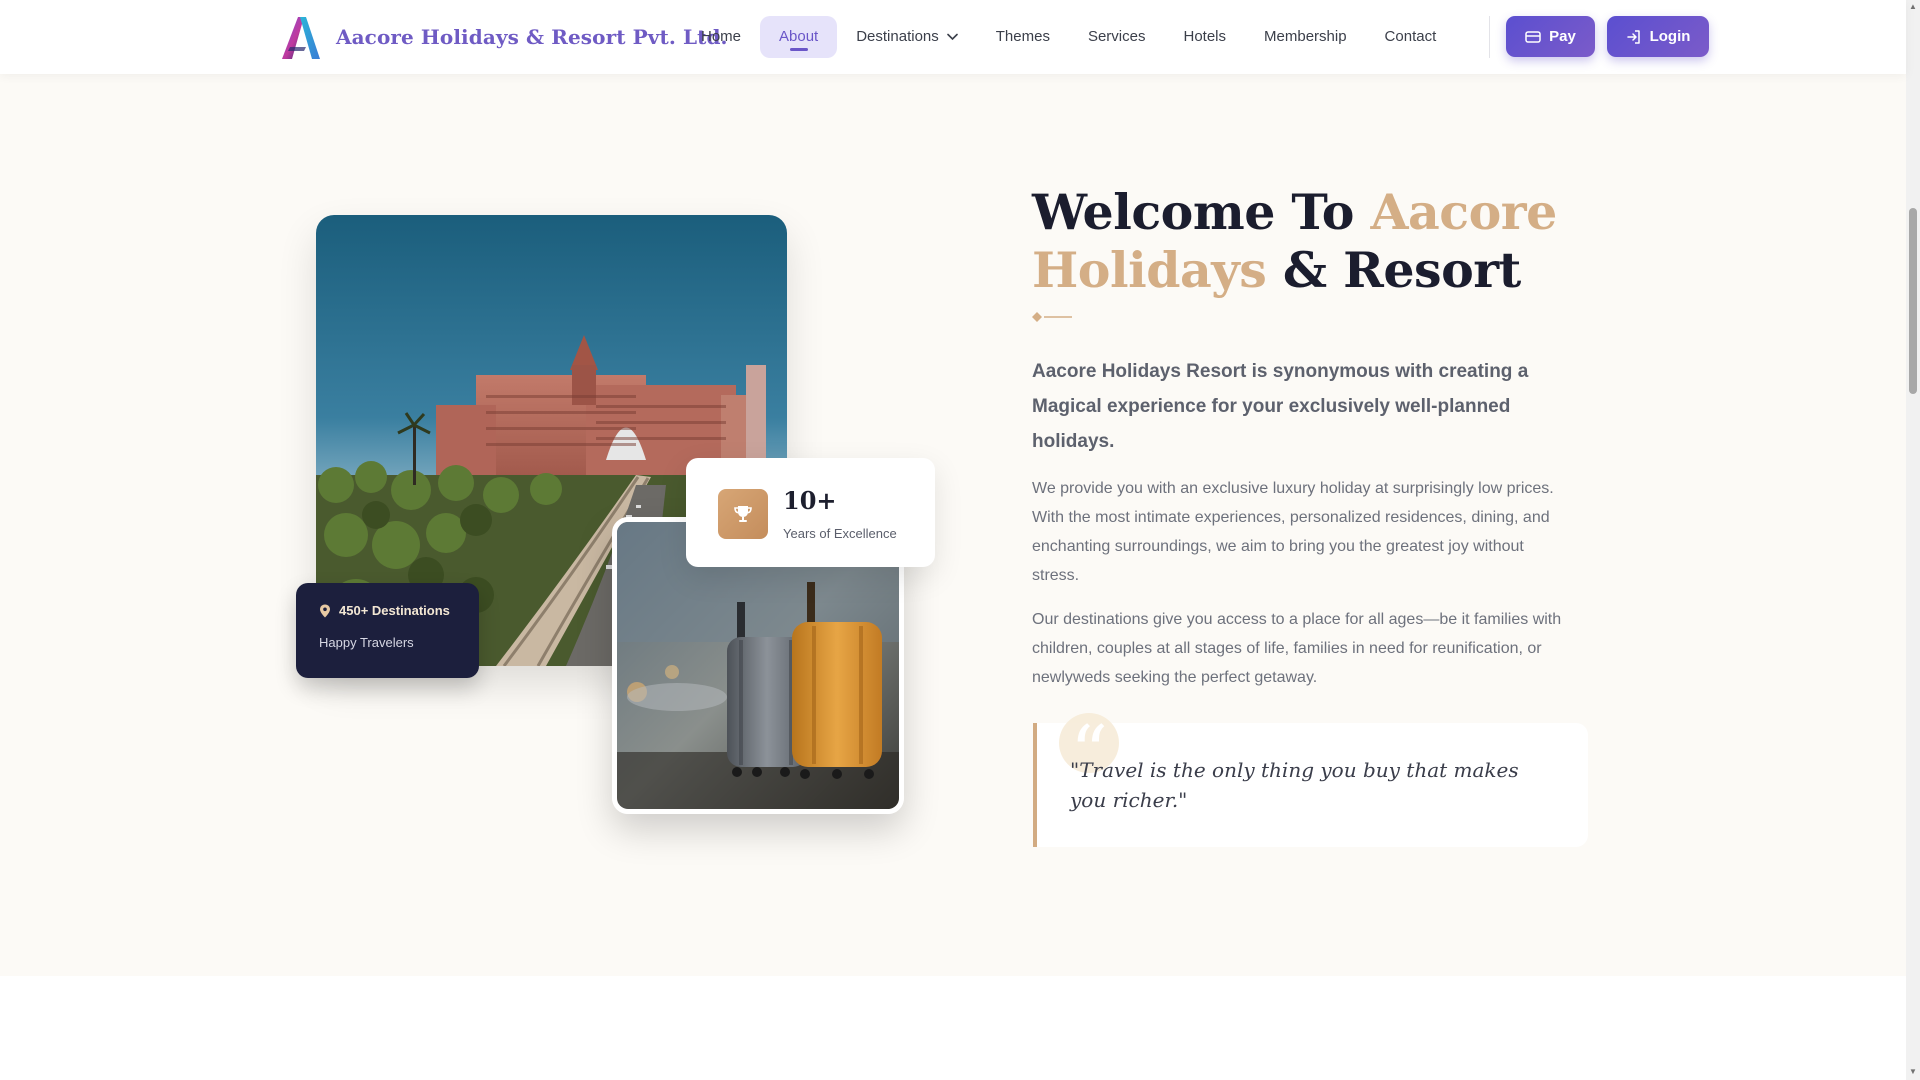 Image resolution: width=1920 pixels, height=1080 pixels. Describe the element at coordinates (799, 37) in the screenshot. I see `nav-item-about: About` at that location.